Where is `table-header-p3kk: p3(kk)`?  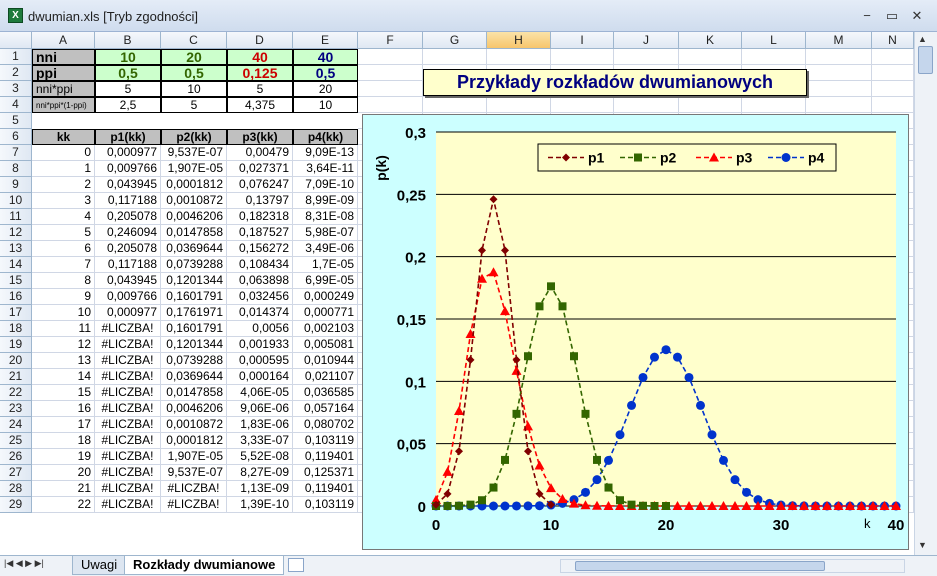
table-header-p3kk: p3(kk) is located at coordinates (260, 137).